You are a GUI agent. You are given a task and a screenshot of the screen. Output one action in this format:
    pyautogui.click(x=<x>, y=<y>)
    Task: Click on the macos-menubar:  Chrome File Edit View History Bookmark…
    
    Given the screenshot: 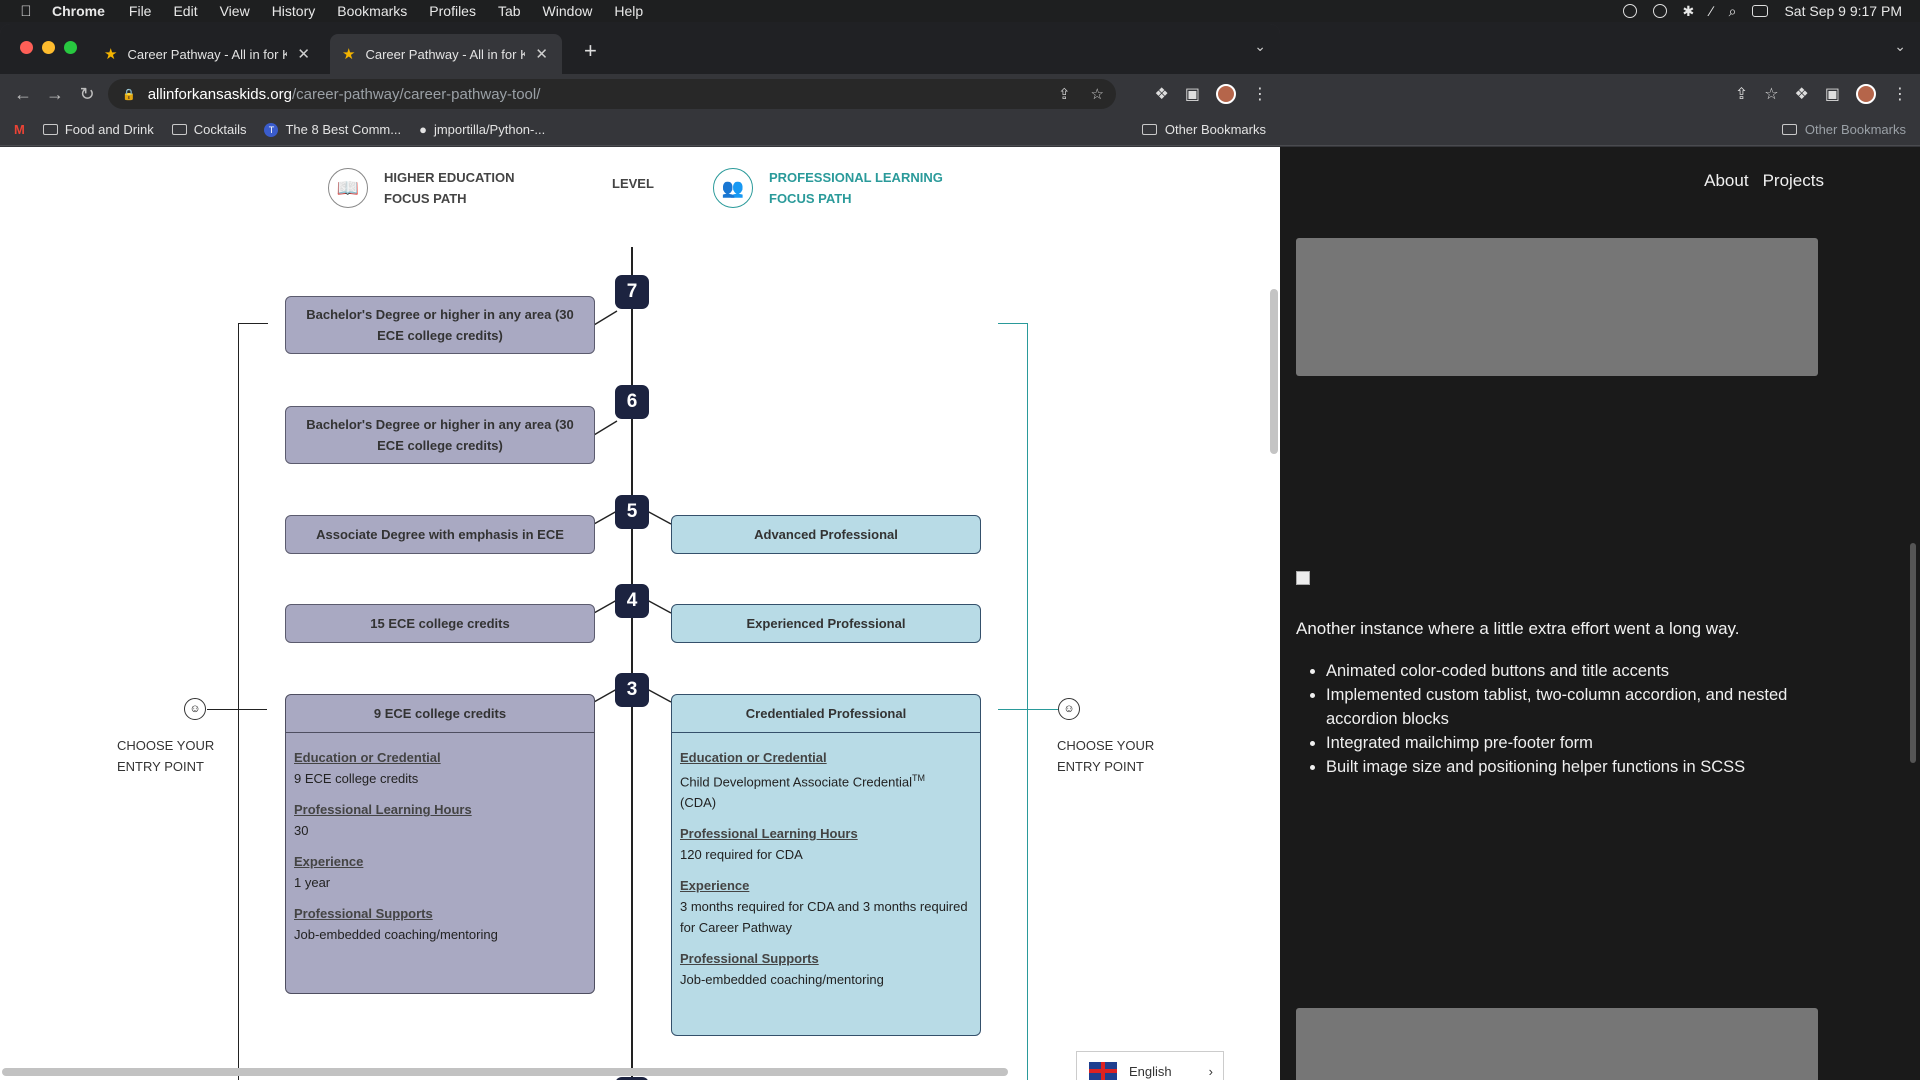 What is the action you would take?
    pyautogui.click(x=960, y=11)
    